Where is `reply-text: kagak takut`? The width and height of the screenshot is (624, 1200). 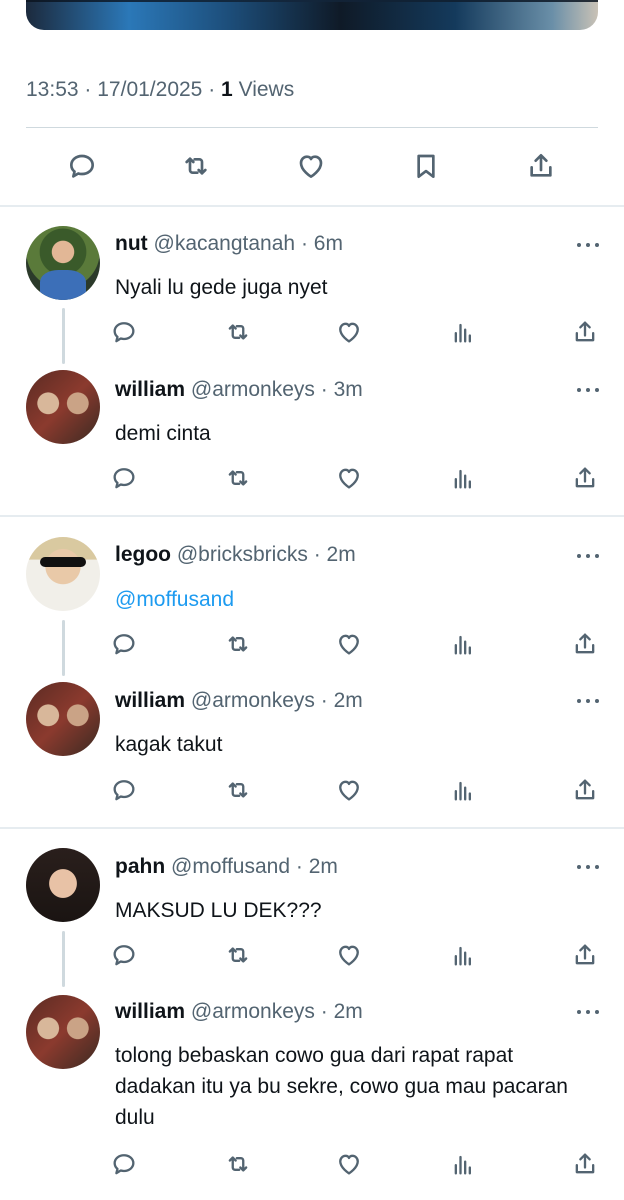 reply-text: kagak takut is located at coordinates (169, 744).